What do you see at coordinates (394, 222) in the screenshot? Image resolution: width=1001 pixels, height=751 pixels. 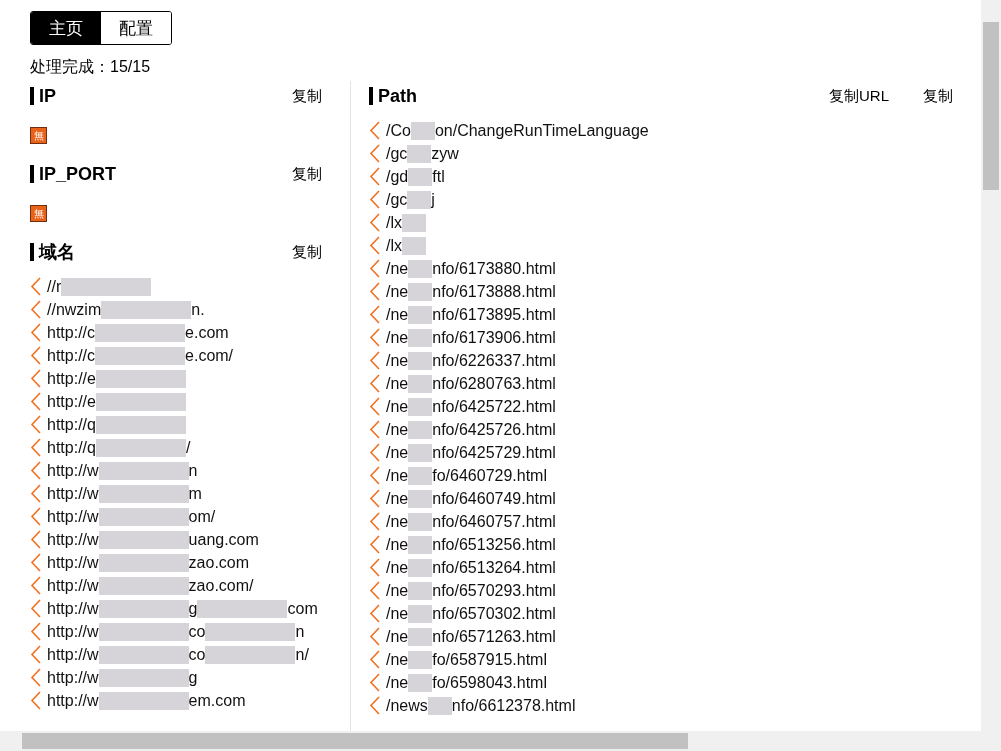 I see `list-text: /lx` at bounding box center [394, 222].